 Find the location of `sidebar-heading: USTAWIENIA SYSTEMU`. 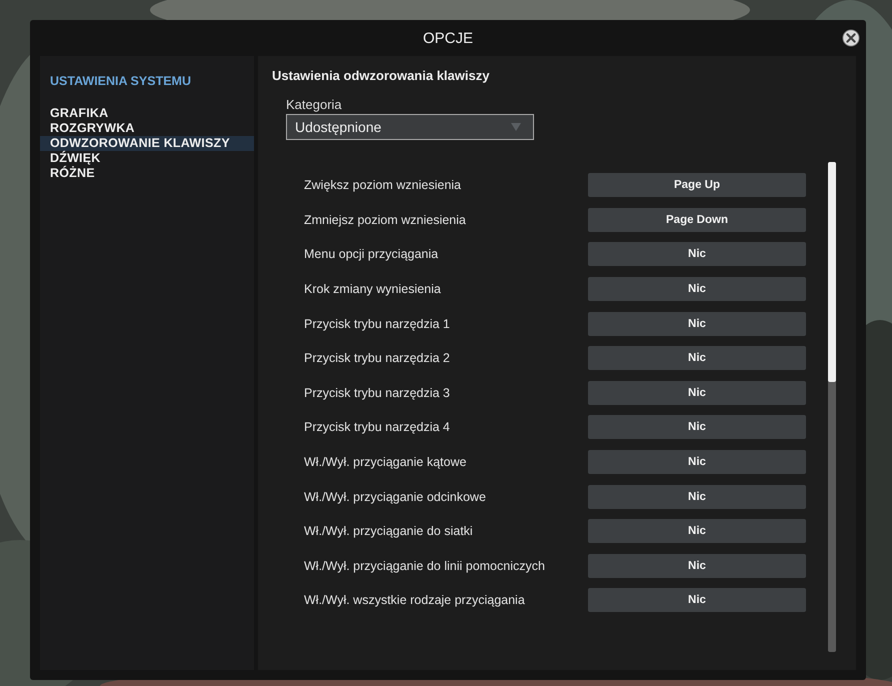

sidebar-heading: USTAWIENIA SYSTEMU is located at coordinates (120, 81).